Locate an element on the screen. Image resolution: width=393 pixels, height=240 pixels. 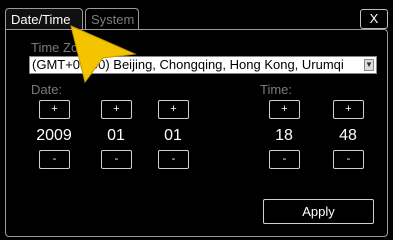
month-increment-button: + is located at coordinates (116, 109).